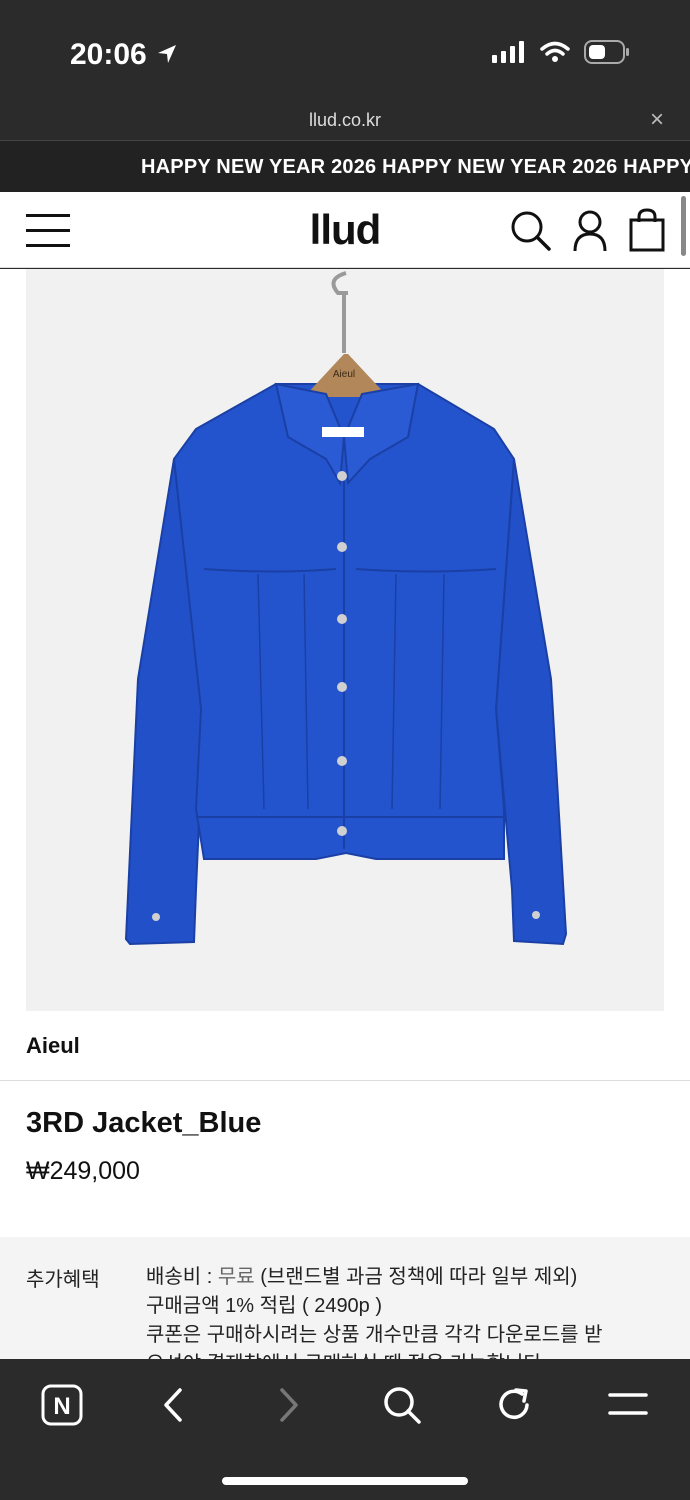  I want to click on naver-n-glyph: N, so click(62, 1405).